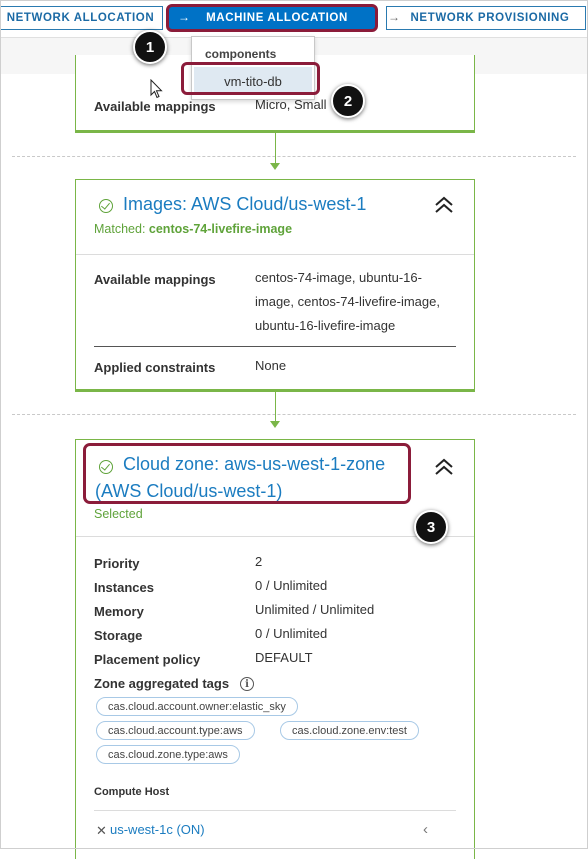  I want to click on tab-network-provisioning-label: NETWORK PROVISIONING, so click(490, 18).